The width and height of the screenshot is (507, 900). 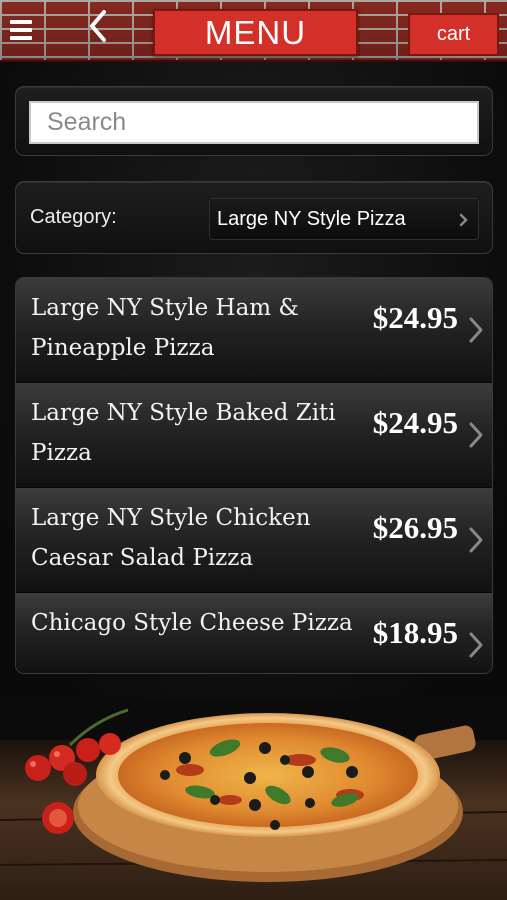 I want to click on page-title: MENU, so click(x=255, y=32).